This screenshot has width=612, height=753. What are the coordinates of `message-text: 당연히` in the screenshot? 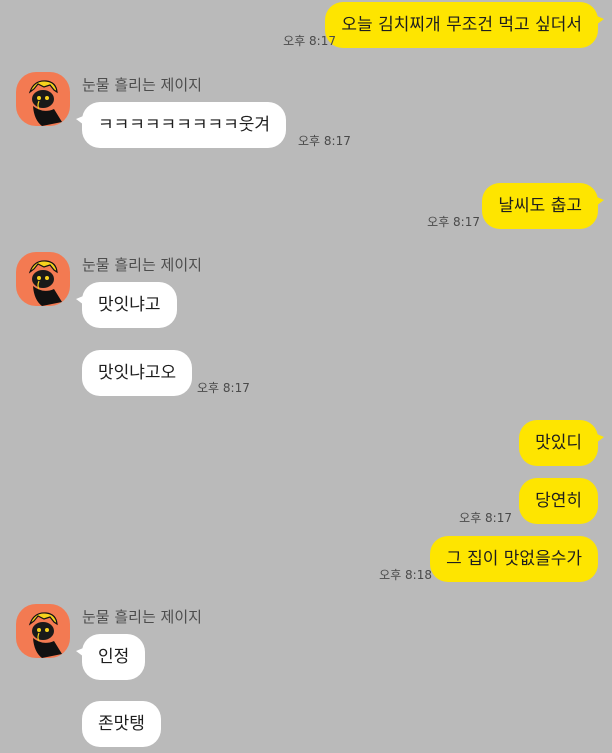 It's located at (558, 501).